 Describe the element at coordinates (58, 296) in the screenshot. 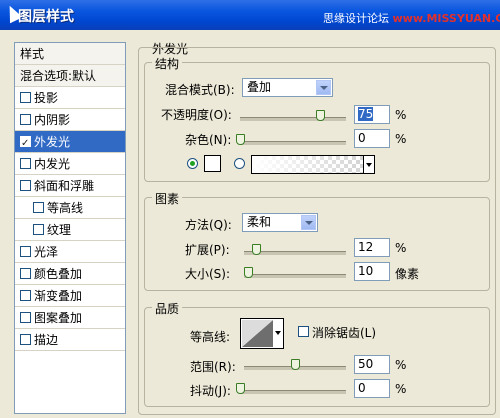

I see `style-item-label: 渐变叠加` at that location.